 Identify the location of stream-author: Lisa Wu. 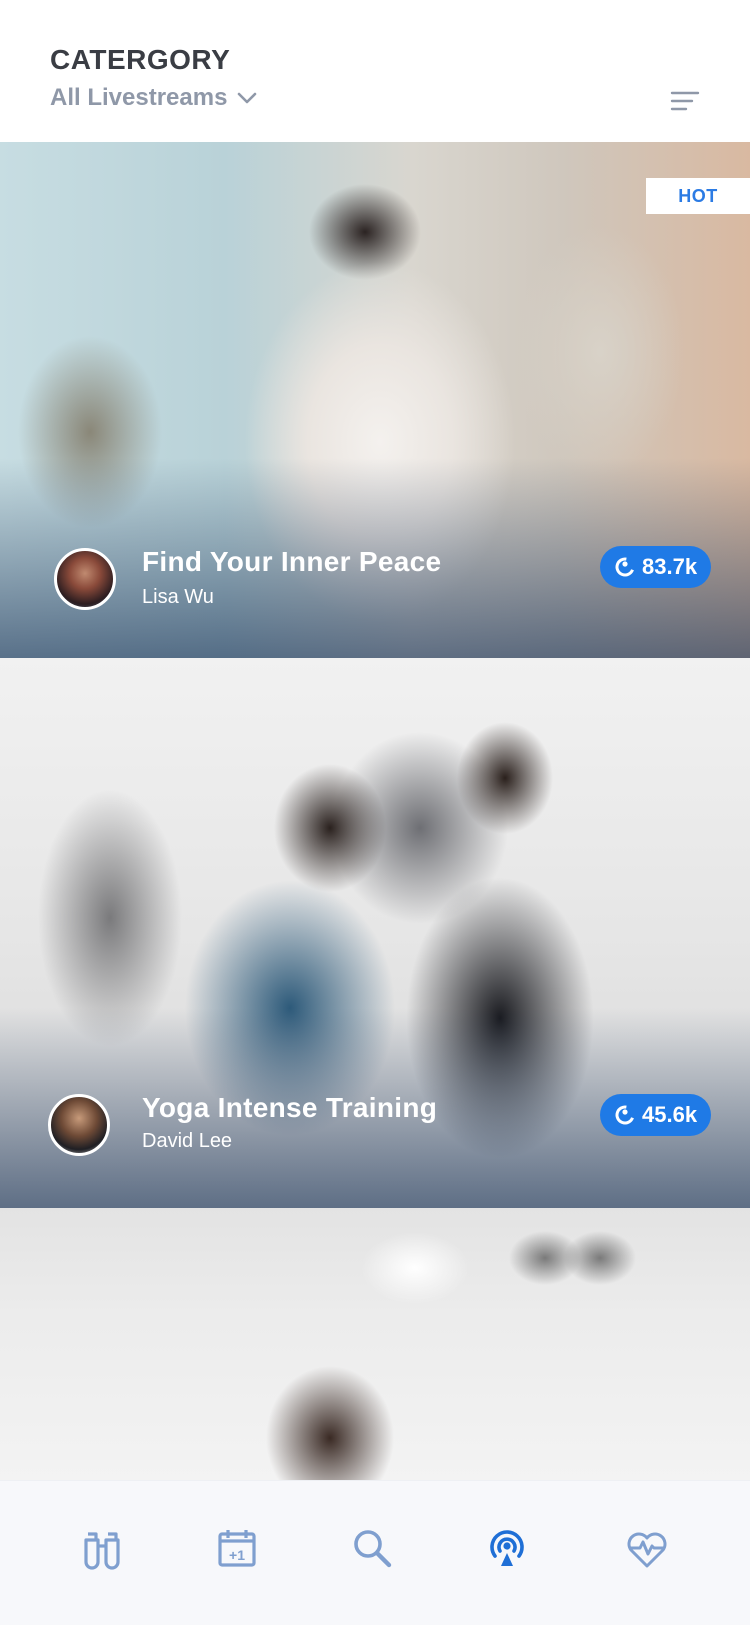
(178, 597).